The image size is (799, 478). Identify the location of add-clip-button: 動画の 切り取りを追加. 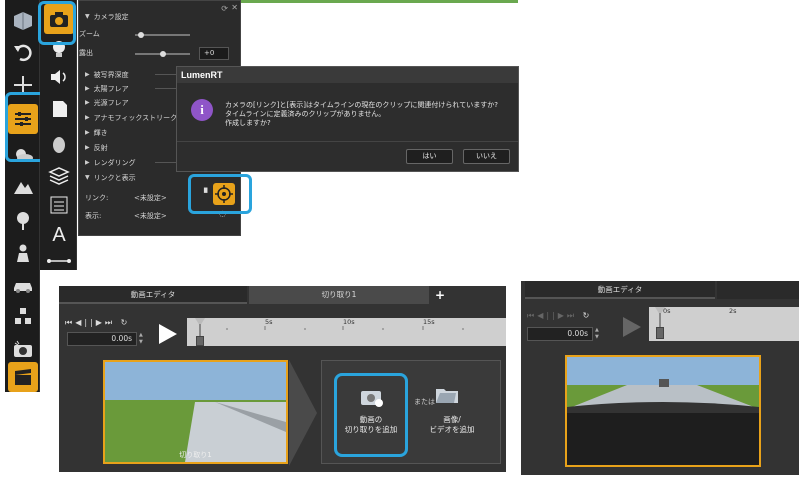
(371, 425).